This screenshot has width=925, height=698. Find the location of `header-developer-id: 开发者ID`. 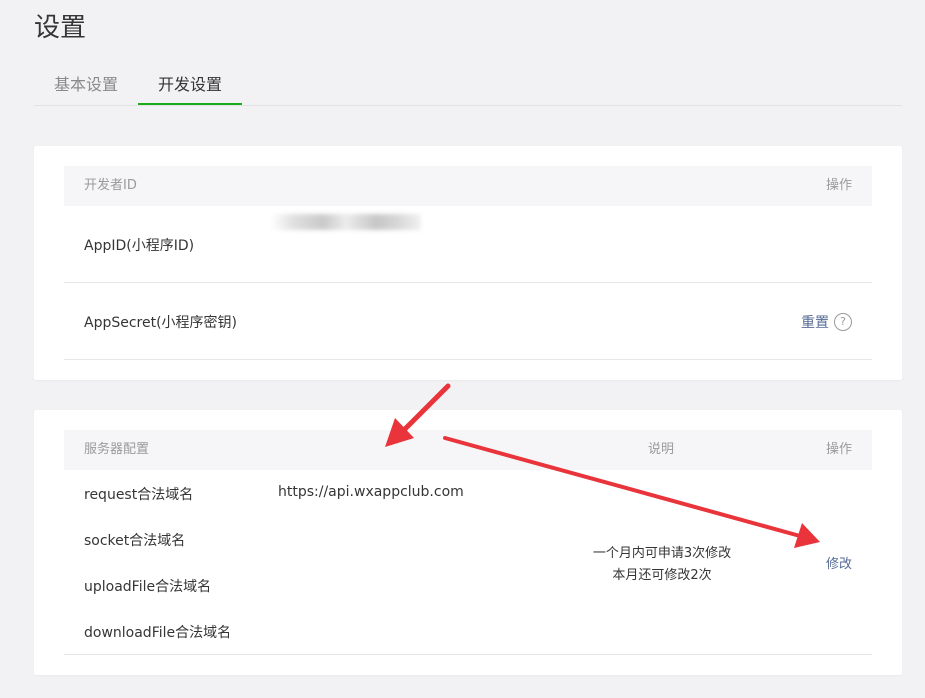

header-developer-id: 开发者ID is located at coordinates (110, 185).